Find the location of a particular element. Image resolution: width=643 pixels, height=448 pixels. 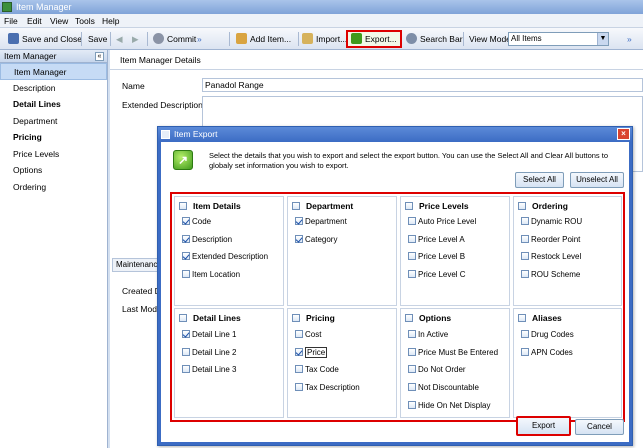

menu-tools: Tools is located at coordinates (85, 21).